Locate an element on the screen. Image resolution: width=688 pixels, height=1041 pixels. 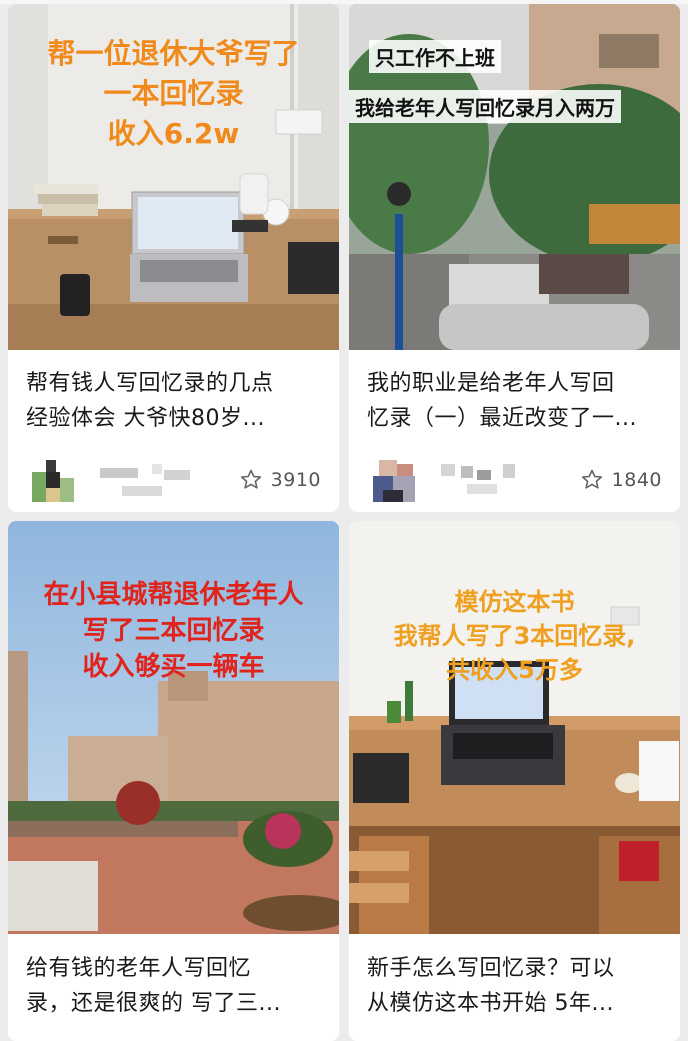
cover-text-line: 我帮人写了3本回忆录, is located at coordinates (514, 636).